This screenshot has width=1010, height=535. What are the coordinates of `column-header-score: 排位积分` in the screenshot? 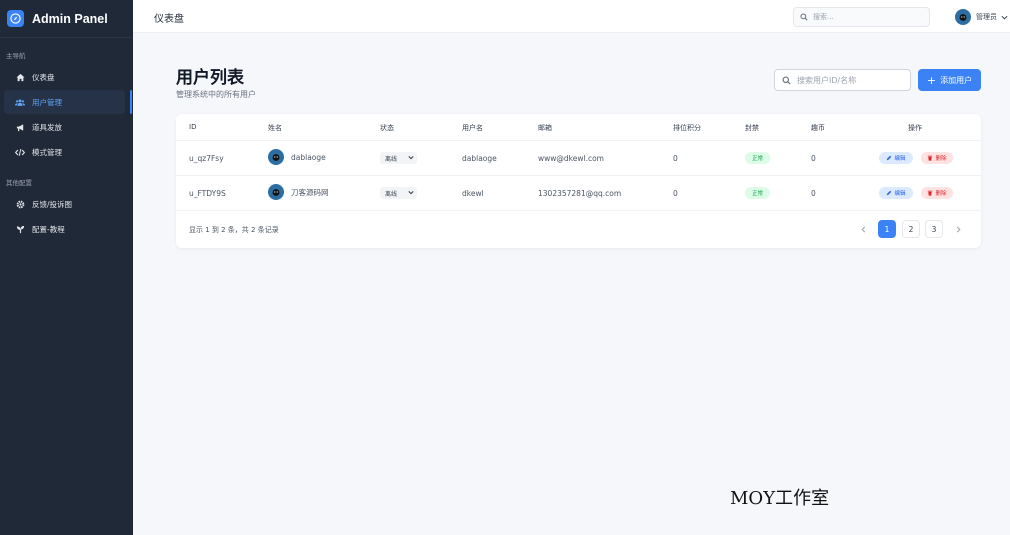 It's located at (687, 128).